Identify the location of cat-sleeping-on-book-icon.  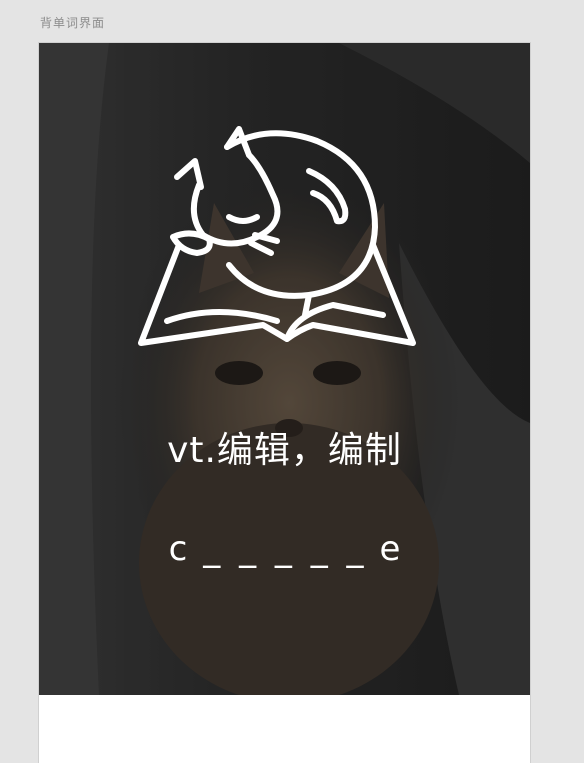
(277, 242).